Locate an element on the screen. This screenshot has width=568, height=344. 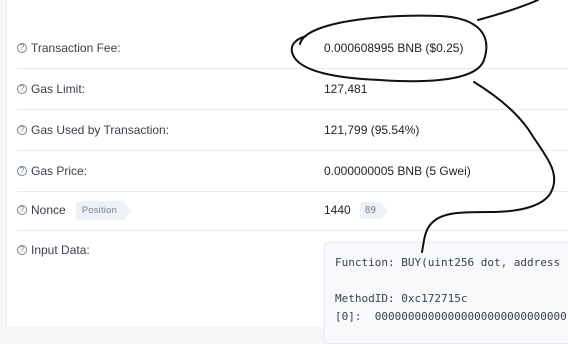
gas-price-label: ? Gas Price: is located at coordinates (52, 171).